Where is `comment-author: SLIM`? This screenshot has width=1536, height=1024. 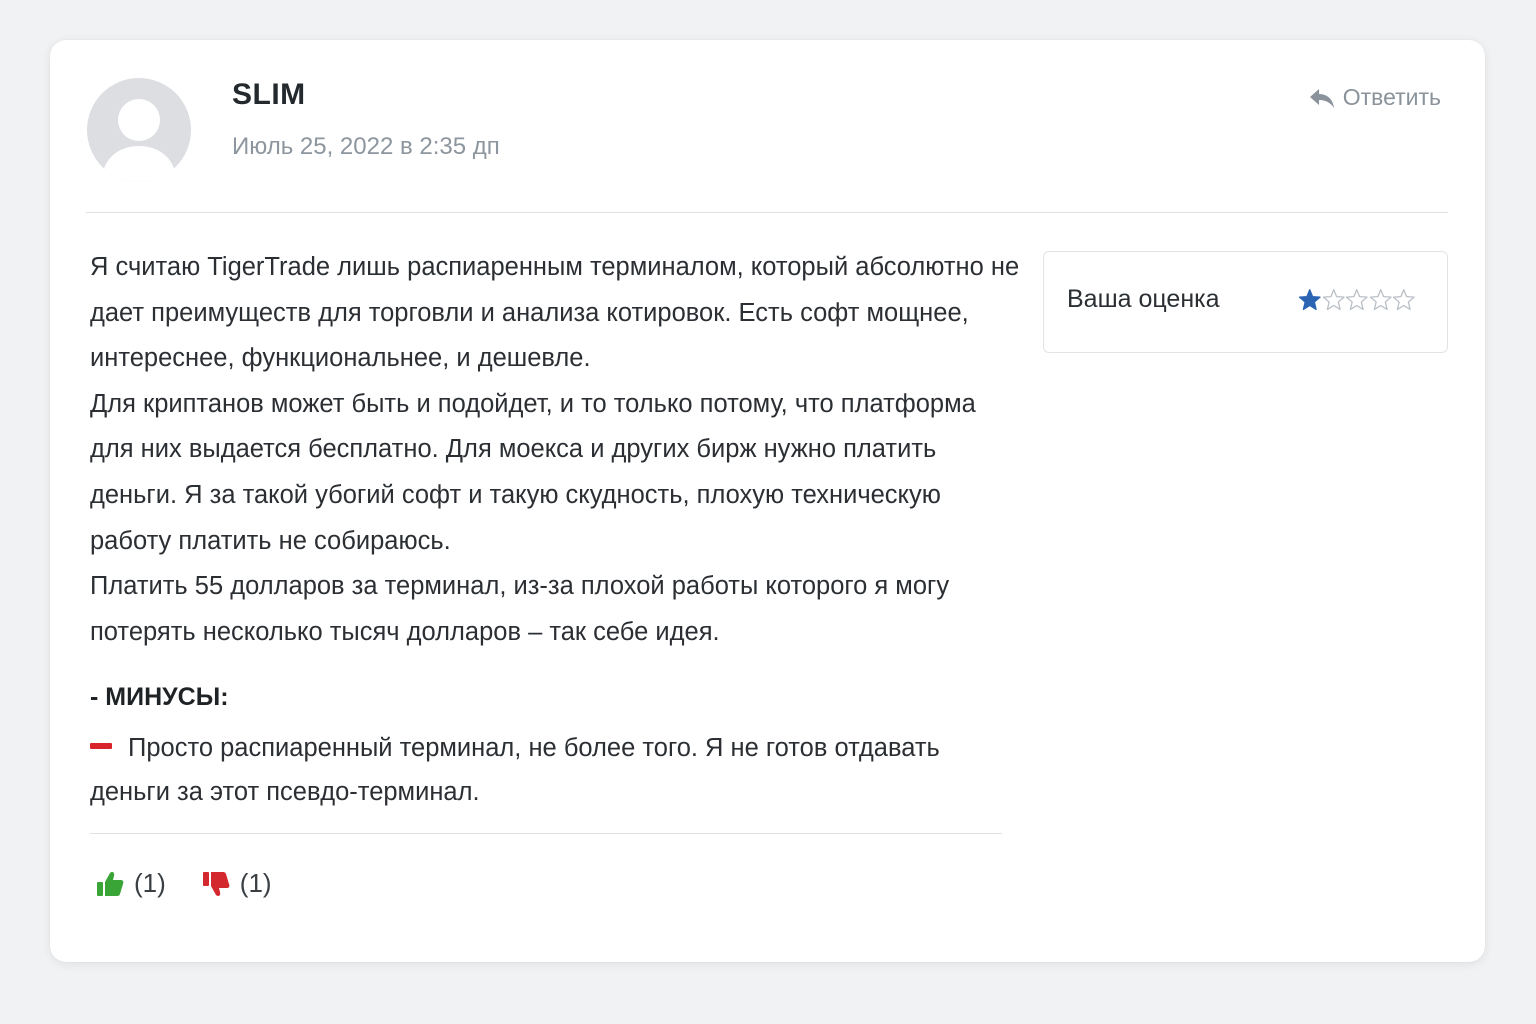 comment-author: SLIM is located at coordinates (269, 94).